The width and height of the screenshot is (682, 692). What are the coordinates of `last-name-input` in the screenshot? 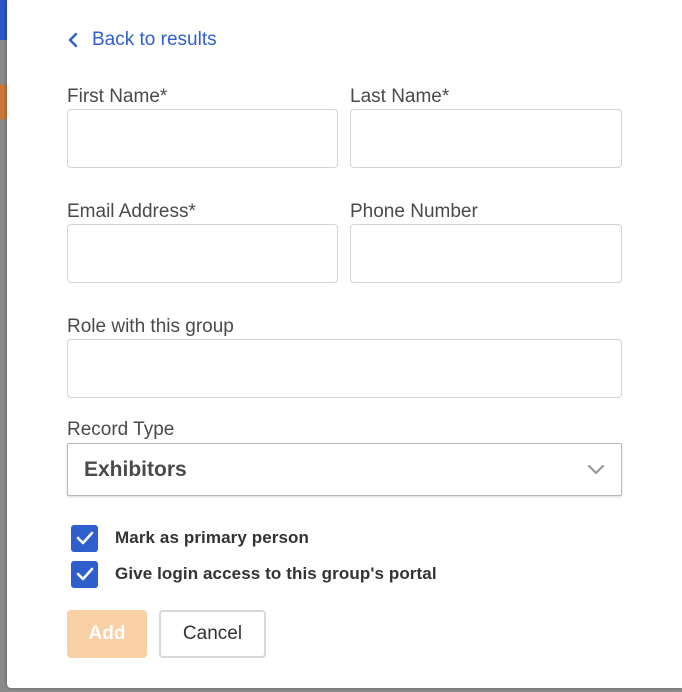 It's located at (486, 138).